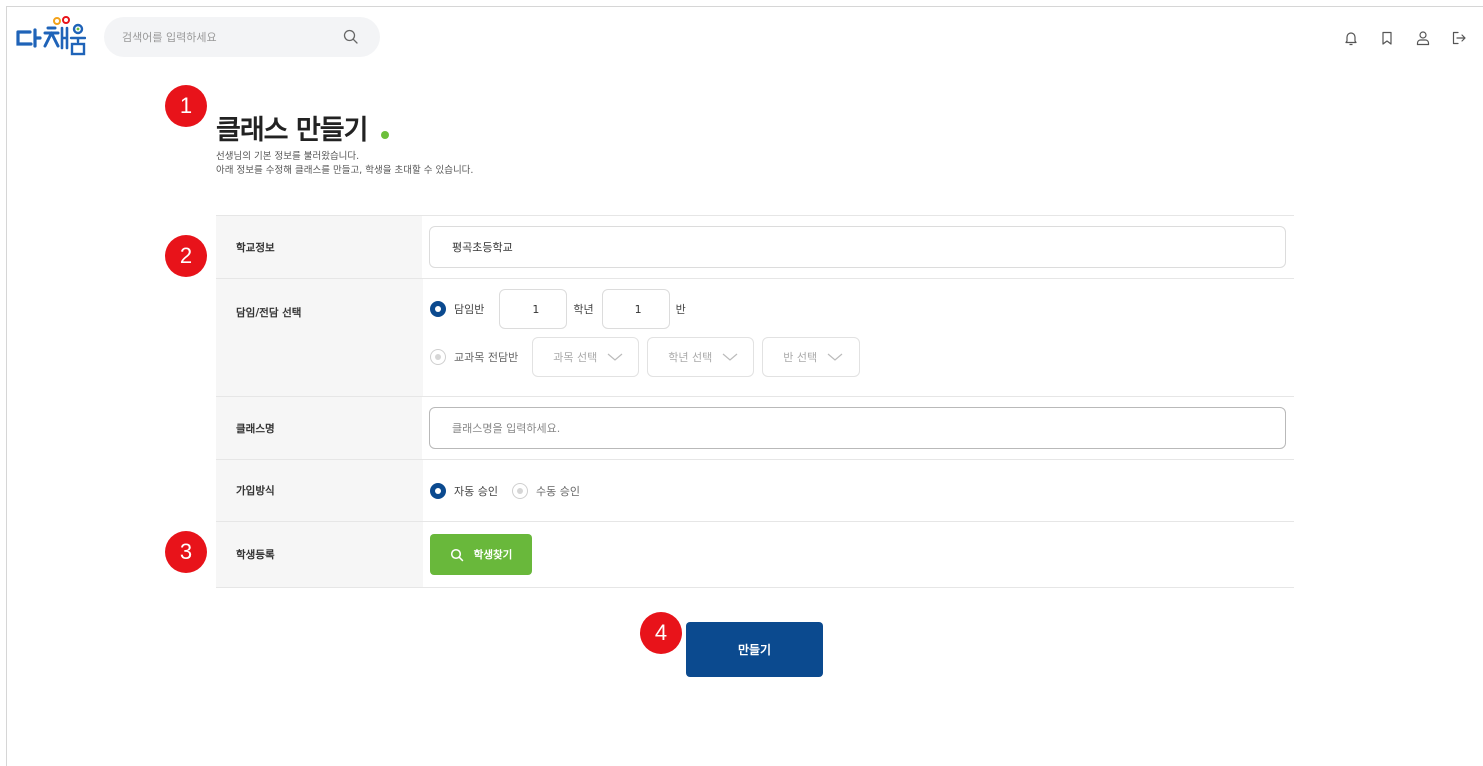 This screenshot has height=766, width=1483. What do you see at coordinates (533, 309) in the screenshot?
I see `grade-input` at bounding box center [533, 309].